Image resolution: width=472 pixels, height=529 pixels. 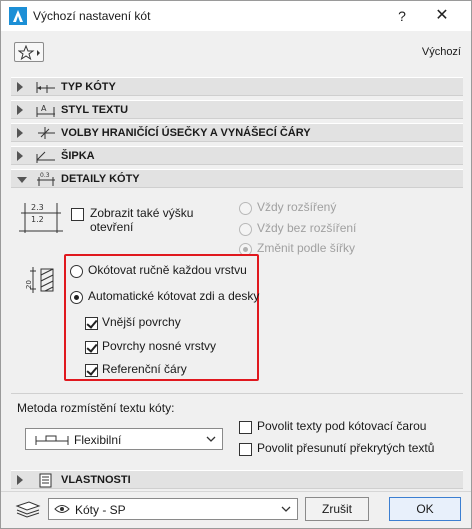 I want to click on flexible-placement-icon, so click(x=52, y=440).